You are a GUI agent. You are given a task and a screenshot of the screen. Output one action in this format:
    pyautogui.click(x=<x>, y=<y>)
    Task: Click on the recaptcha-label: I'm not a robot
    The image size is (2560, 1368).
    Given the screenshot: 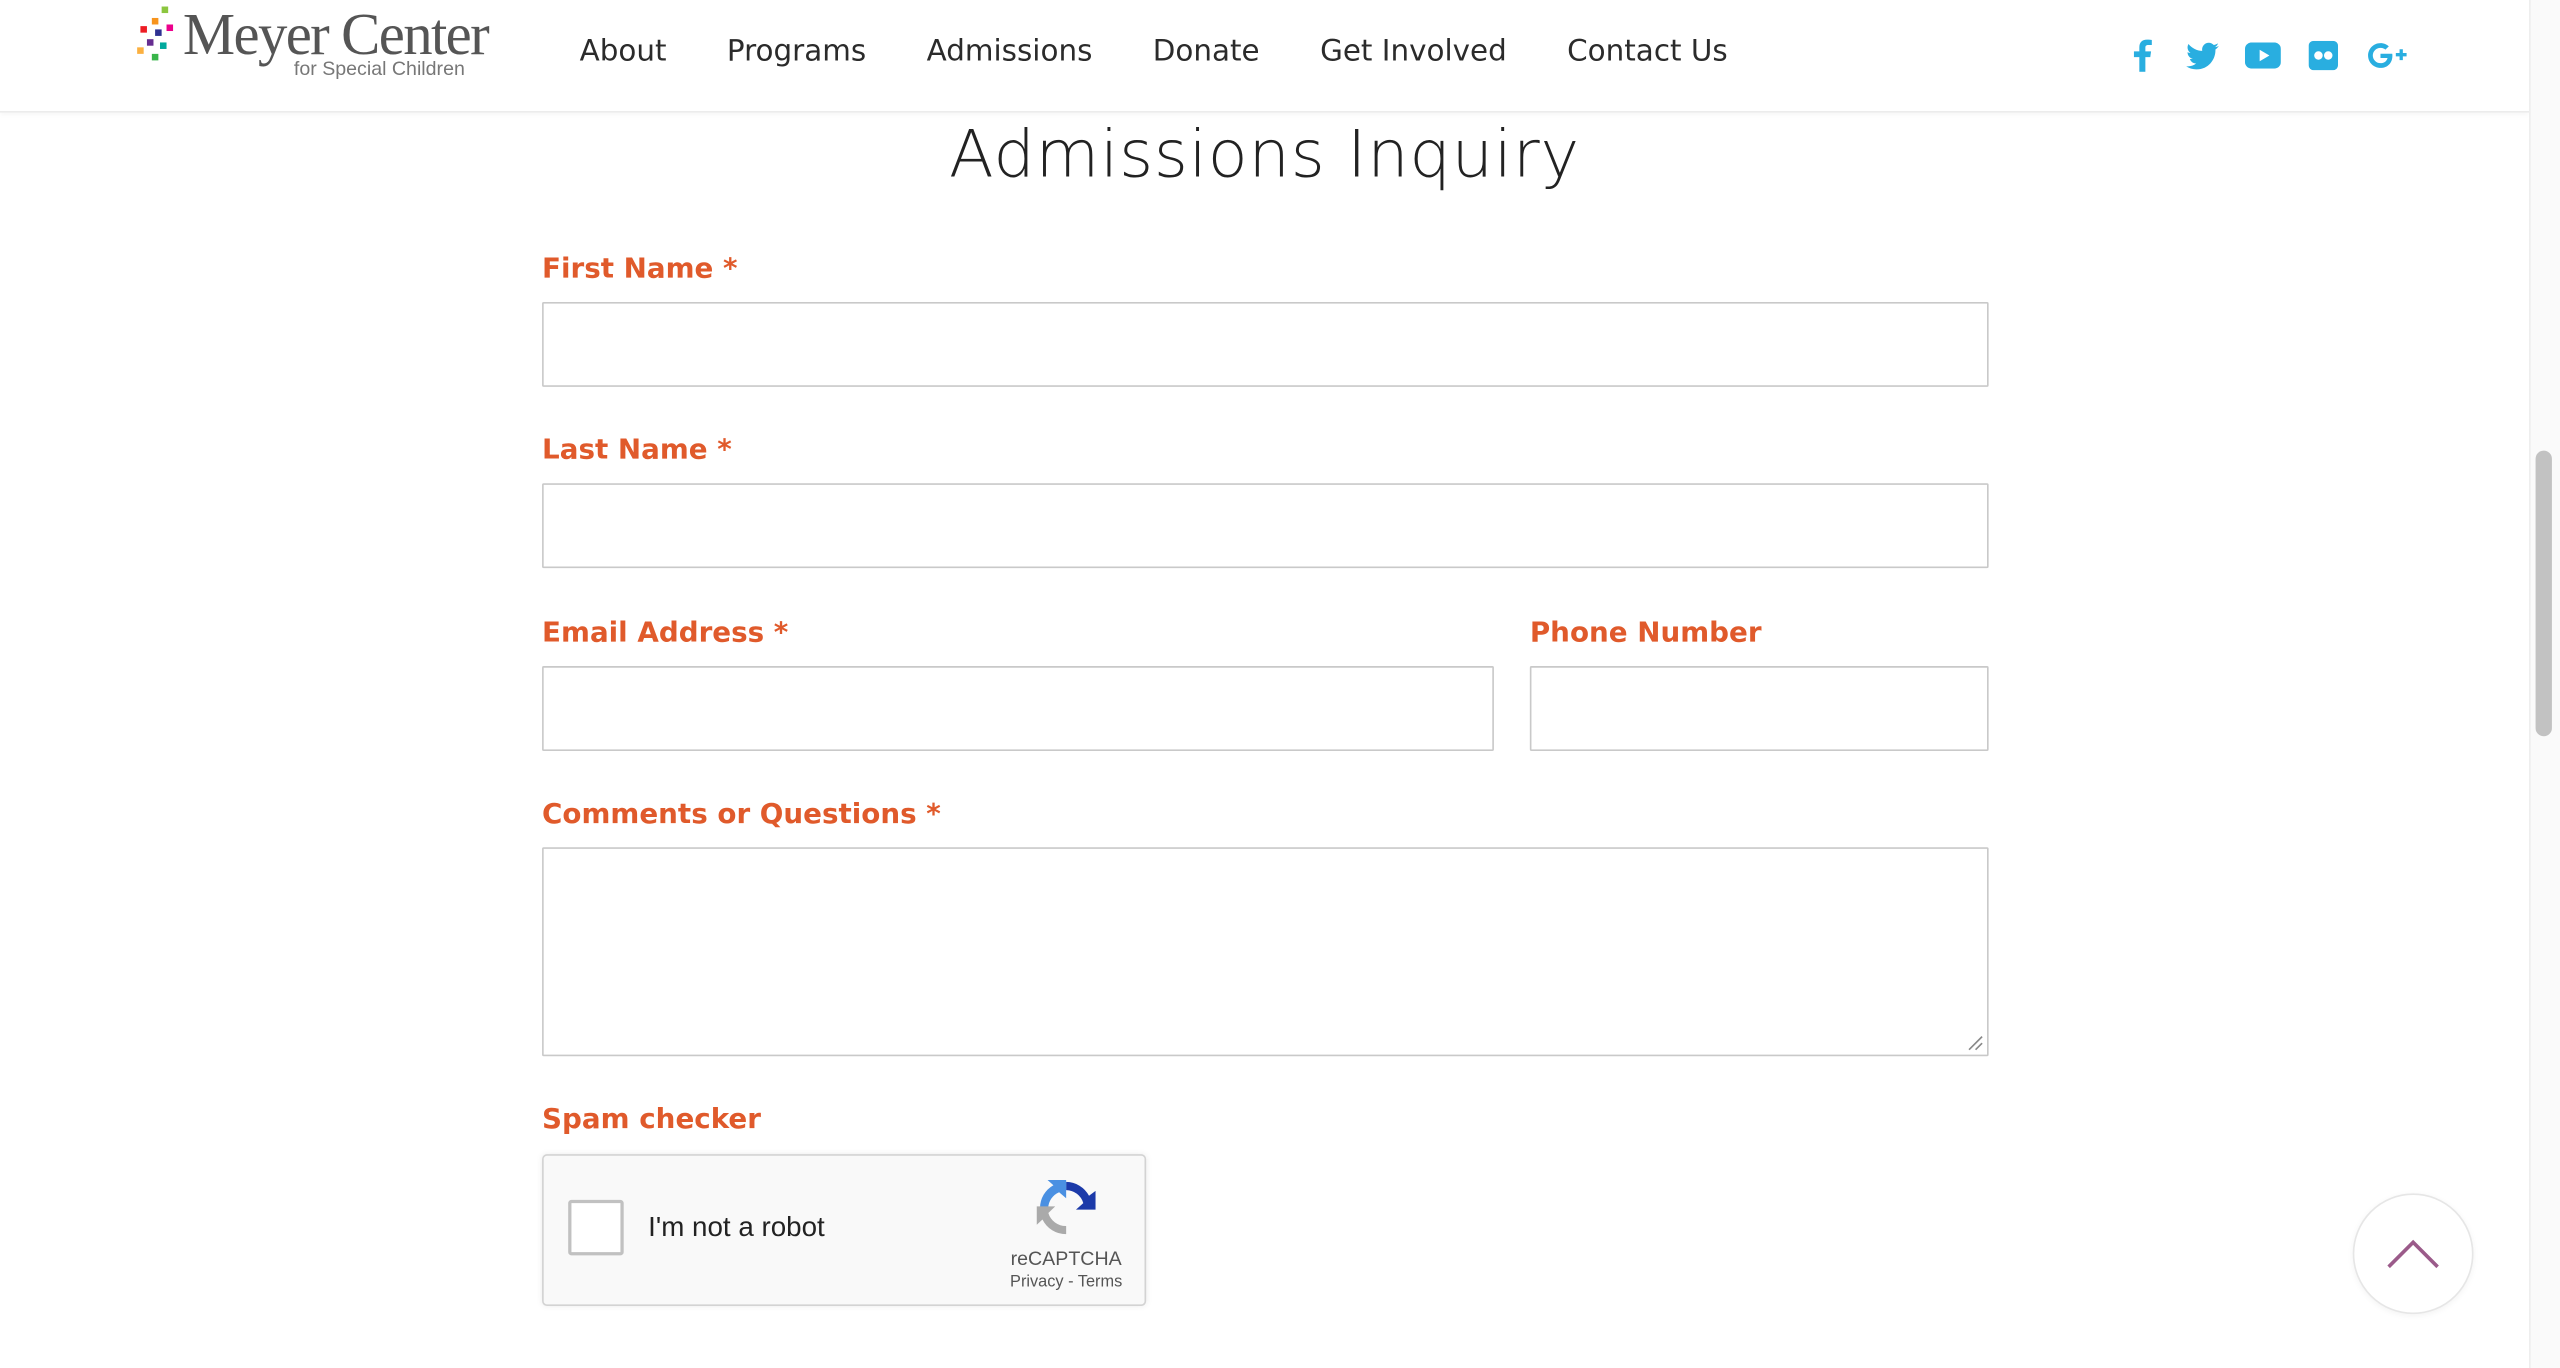 What is the action you would take?
    pyautogui.click(x=736, y=1227)
    